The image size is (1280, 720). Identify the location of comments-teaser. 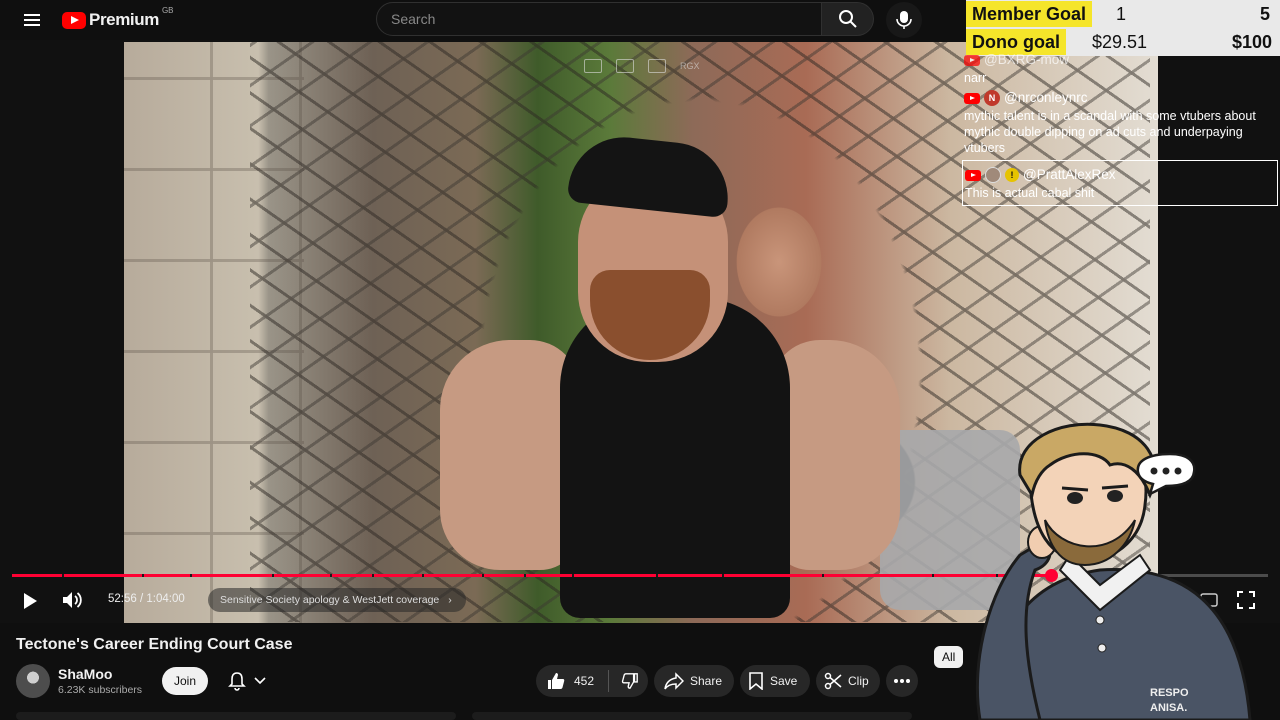
(692, 716).